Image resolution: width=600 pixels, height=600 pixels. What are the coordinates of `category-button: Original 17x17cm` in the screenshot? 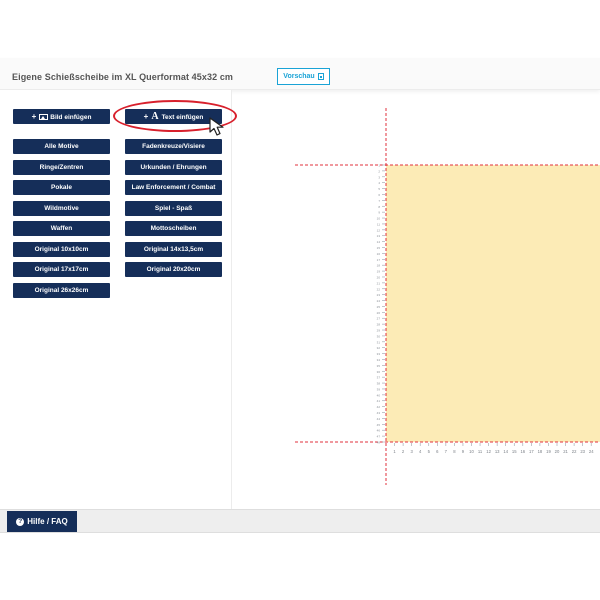 It's located at (61, 269).